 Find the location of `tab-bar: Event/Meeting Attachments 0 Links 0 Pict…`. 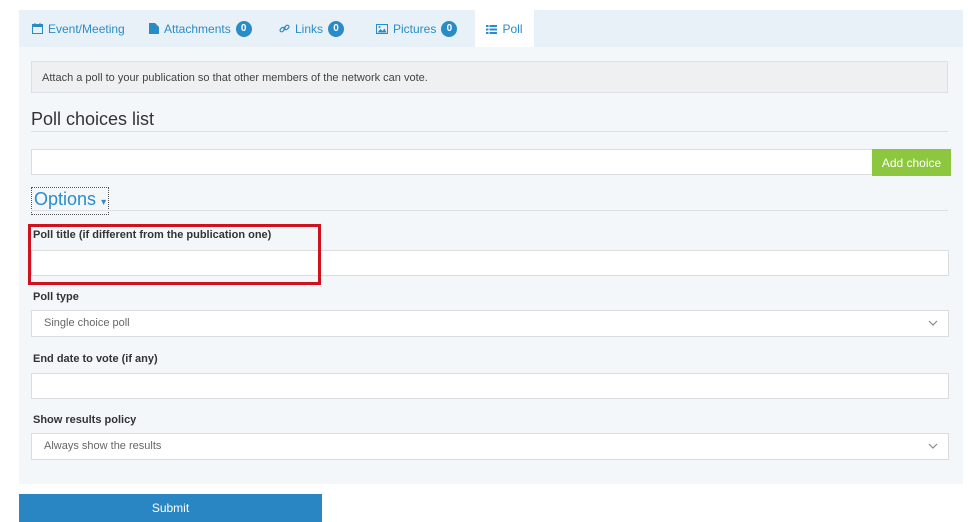

tab-bar: Event/Meeting Attachments 0 Links 0 Pict… is located at coordinates (491, 29).